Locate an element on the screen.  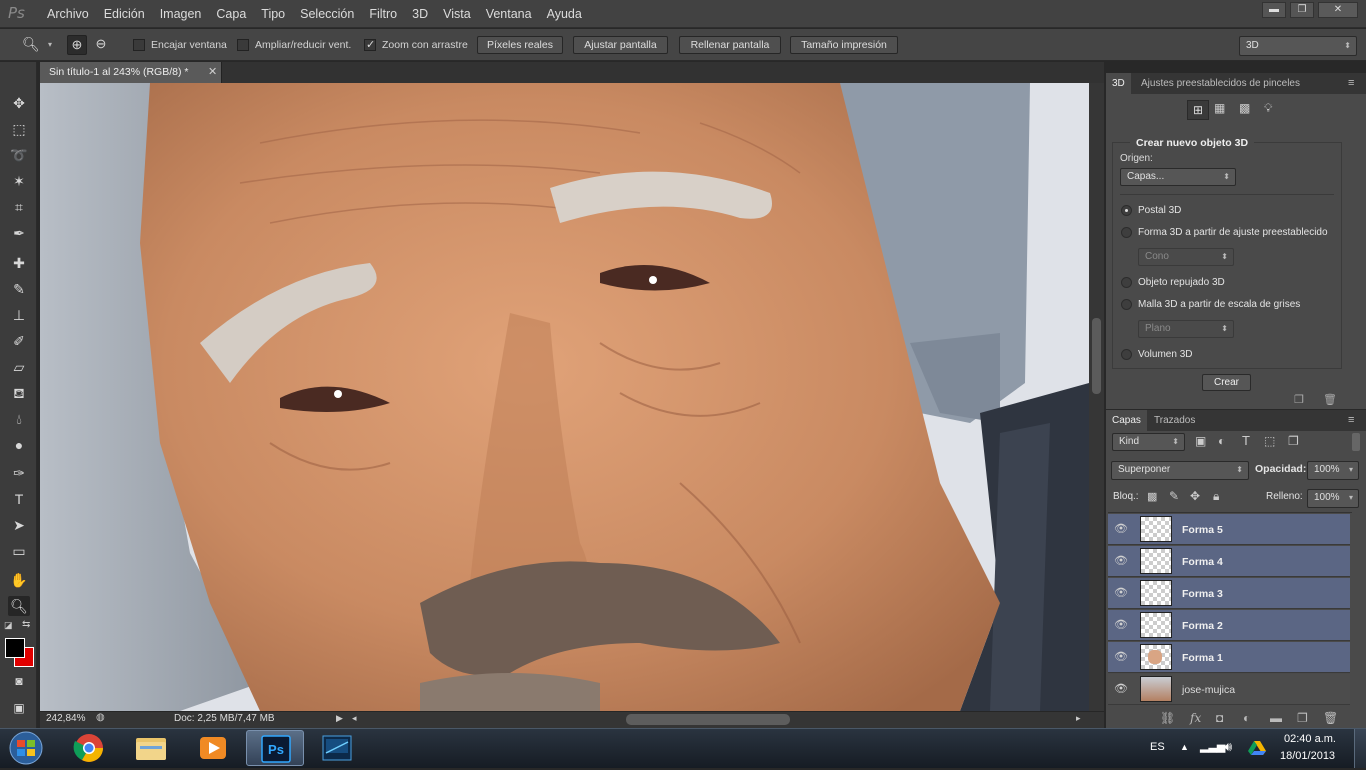
lock-transparency-icon: ▩ is located at coordinates (1152, 496).